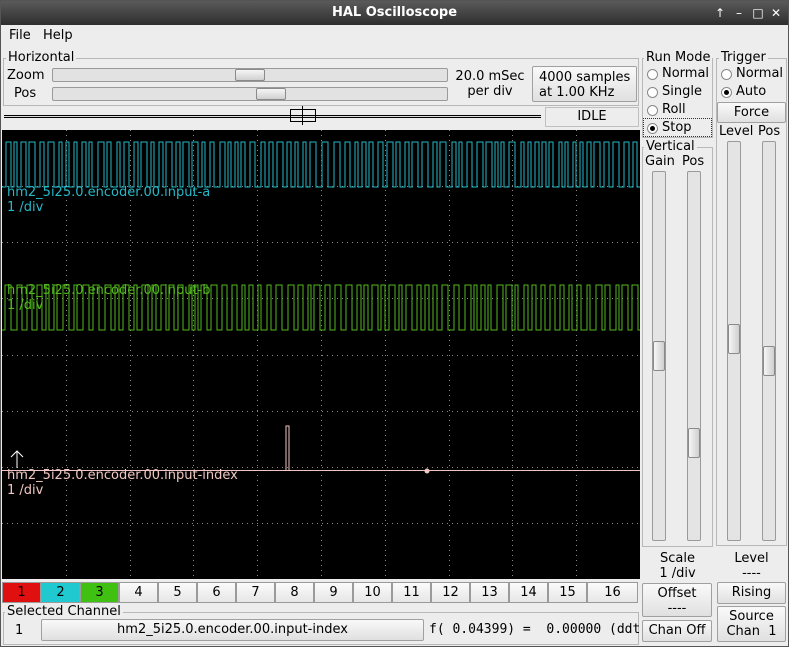  I want to click on close-icon: ✕, so click(776, 13).